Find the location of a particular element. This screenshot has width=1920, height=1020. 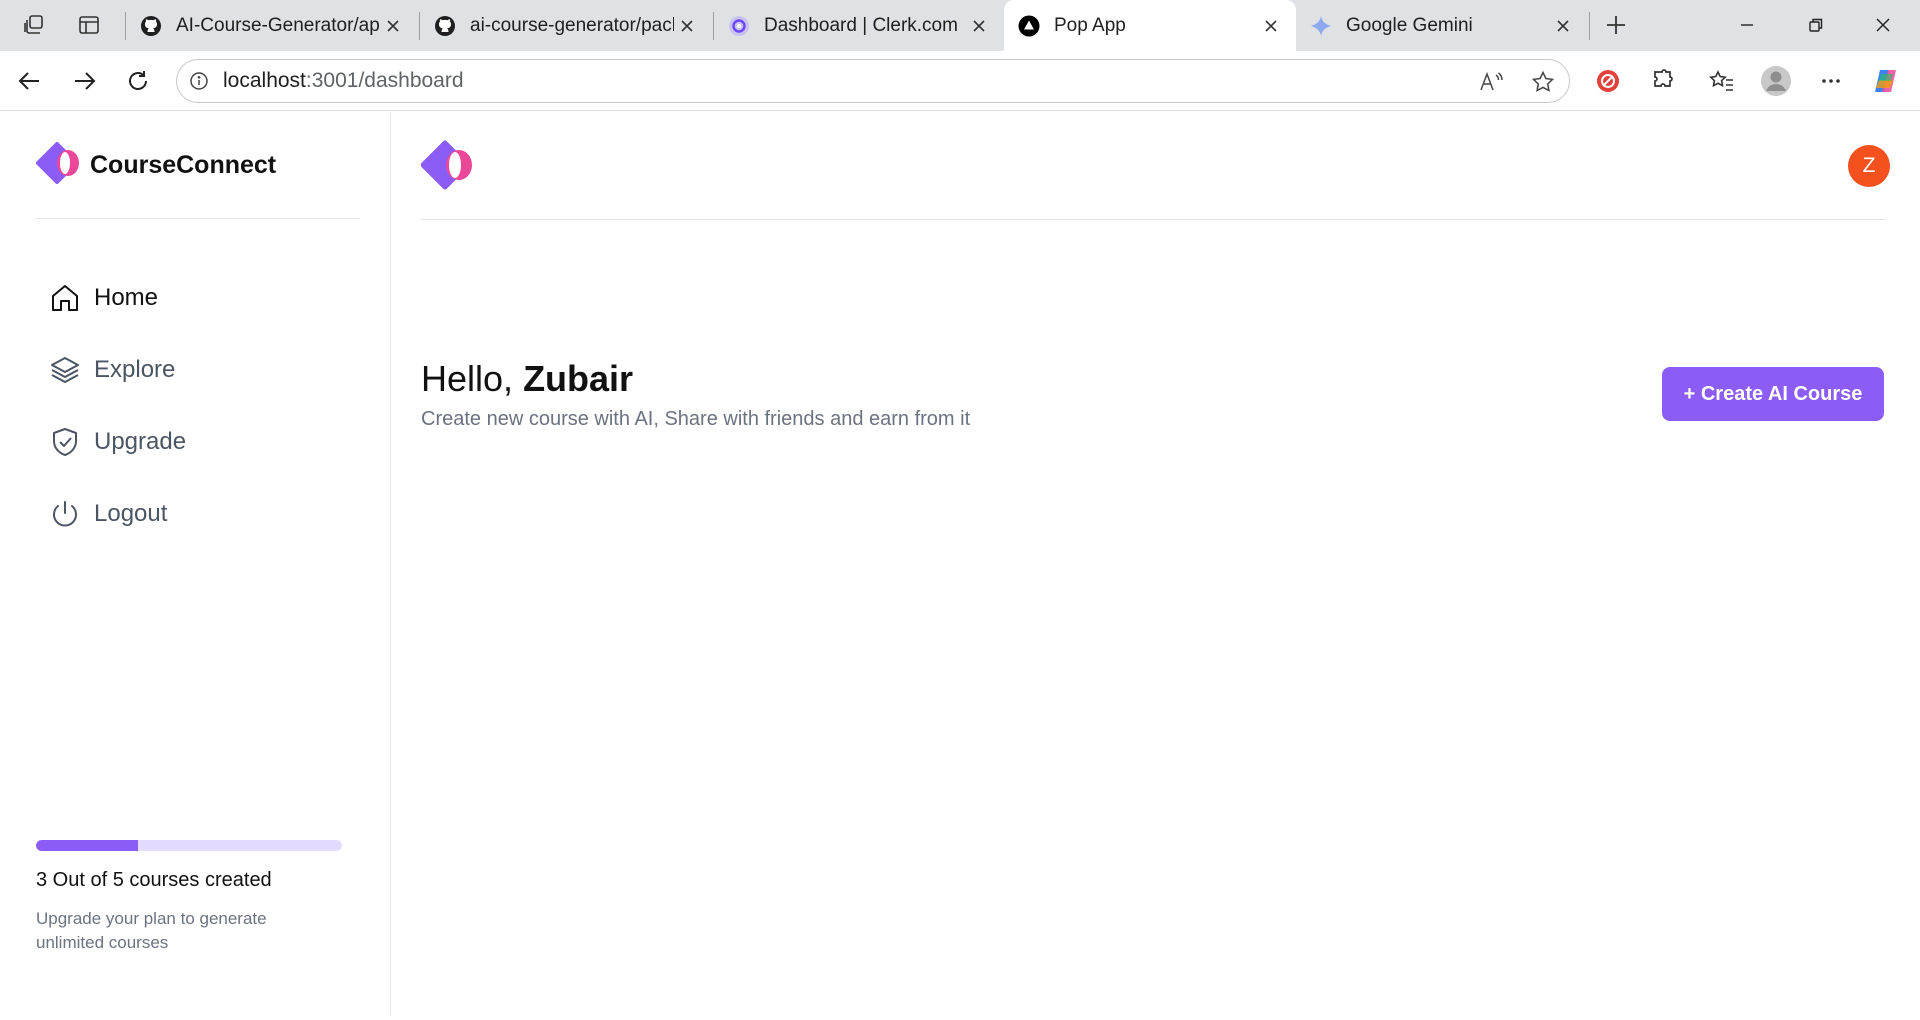

workspaces-icon is located at coordinates (34, 25).